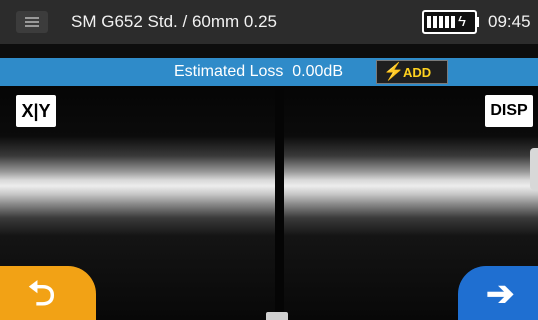 This screenshot has width=538, height=320. I want to click on status-bar: SM G652 Std. / 60mm 0.25 ϟ 09:45, so click(269, 22).